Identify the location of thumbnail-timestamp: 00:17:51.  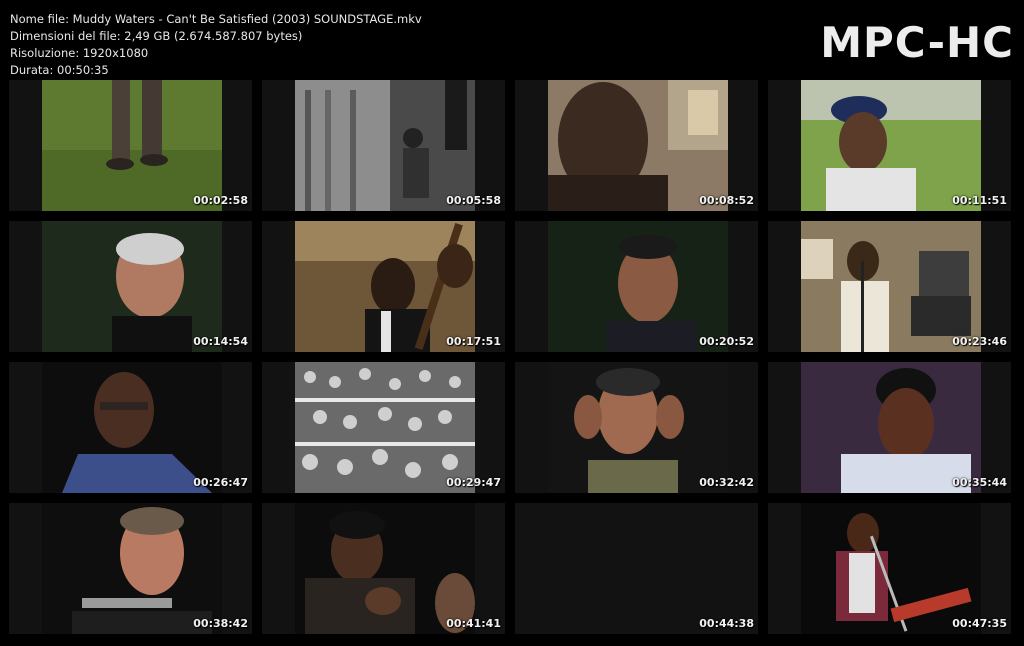
(473, 341).